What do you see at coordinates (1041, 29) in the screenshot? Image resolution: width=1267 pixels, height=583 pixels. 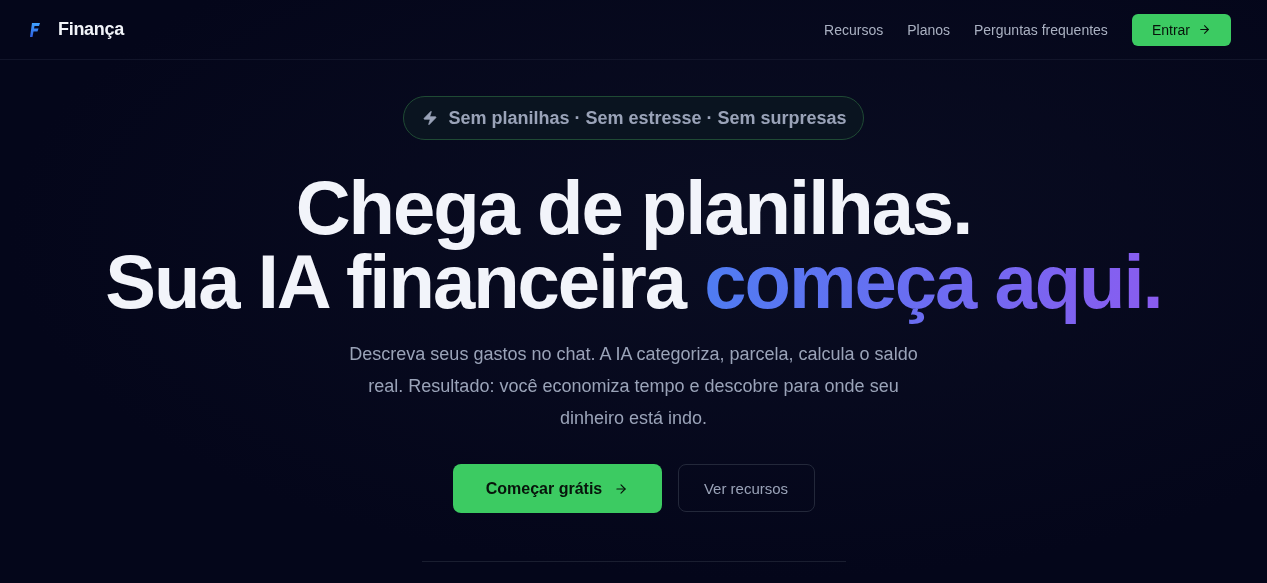 I see `nav-link: Perguntas frequentes` at bounding box center [1041, 29].